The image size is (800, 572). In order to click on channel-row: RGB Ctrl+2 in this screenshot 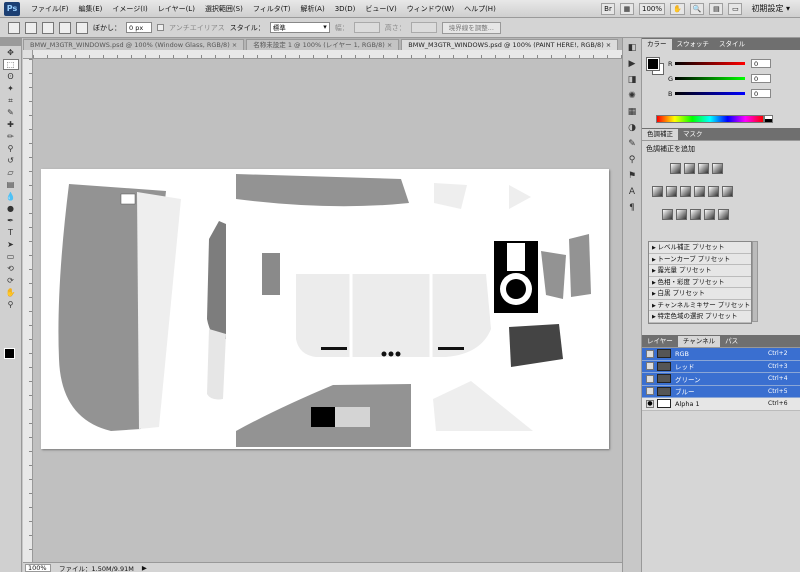, I will do `click(721, 354)`.